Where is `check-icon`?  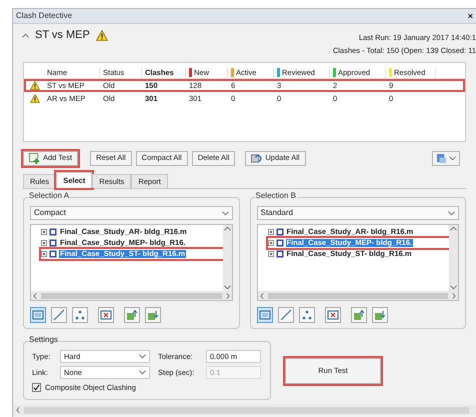 check-icon is located at coordinates (36, 388).